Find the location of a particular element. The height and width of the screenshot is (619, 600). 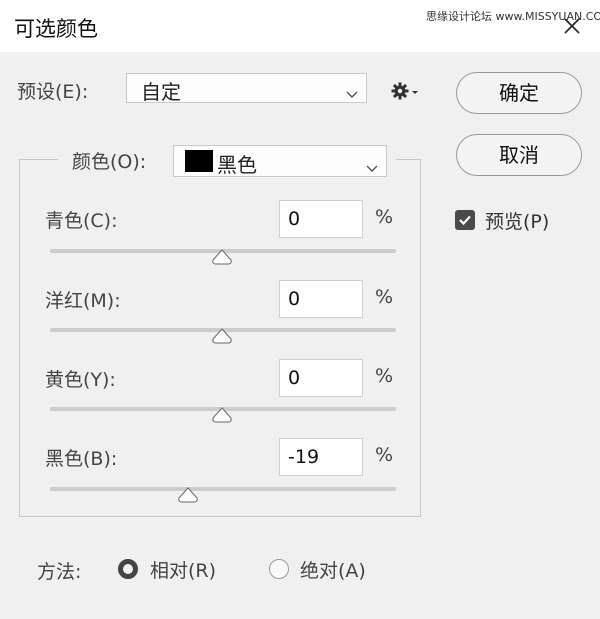

preset-value: 自定 is located at coordinates (161, 92).